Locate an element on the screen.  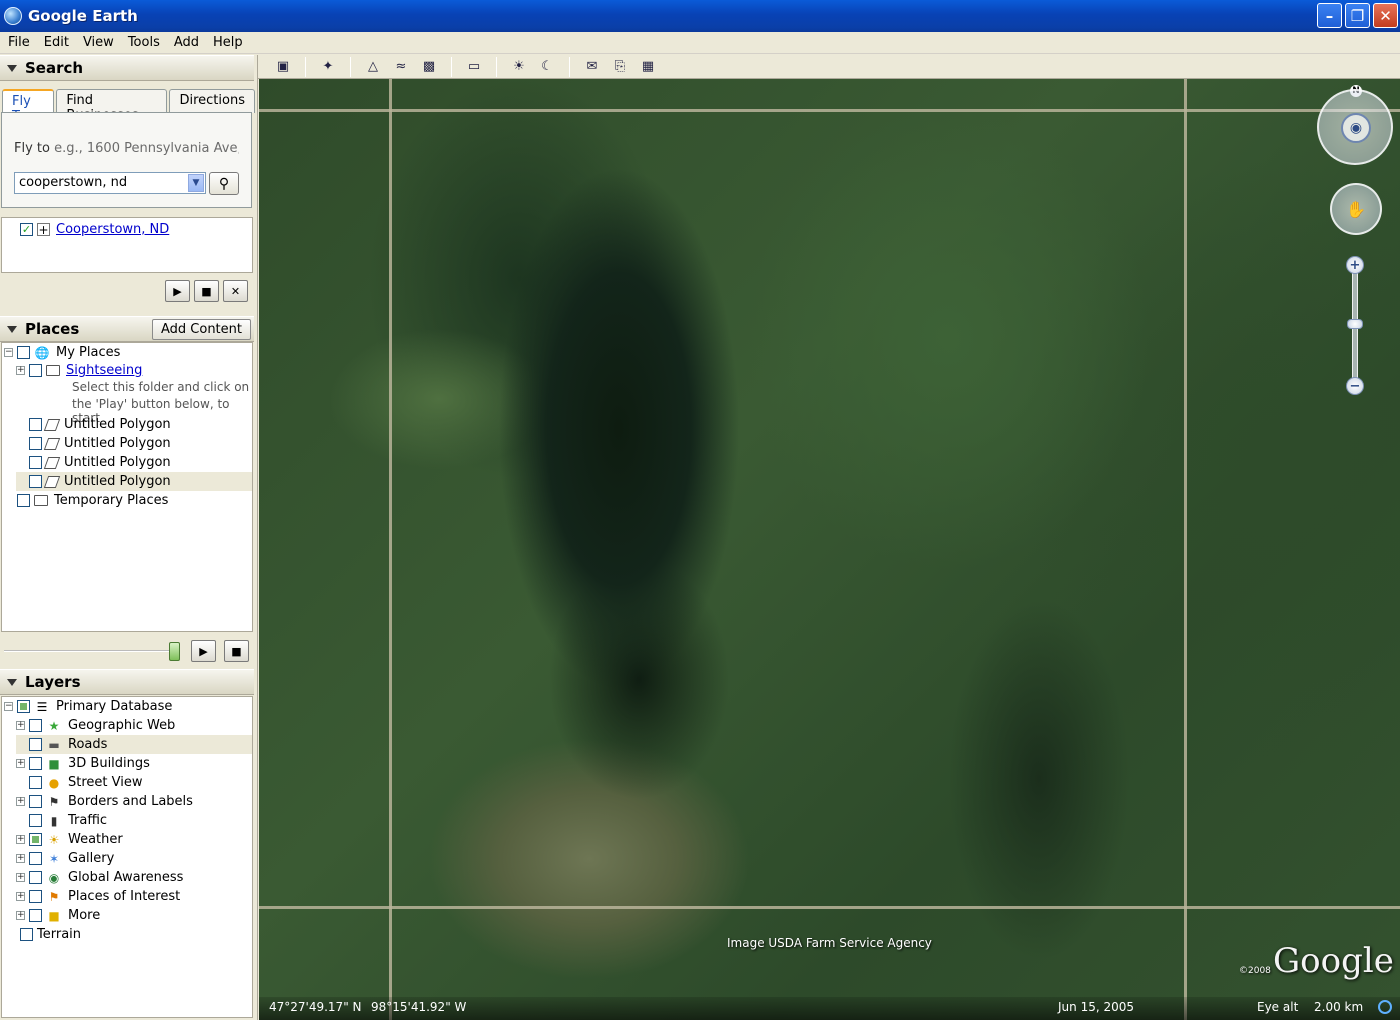
email-icon: ✉ is located at coordinates (592, 67).